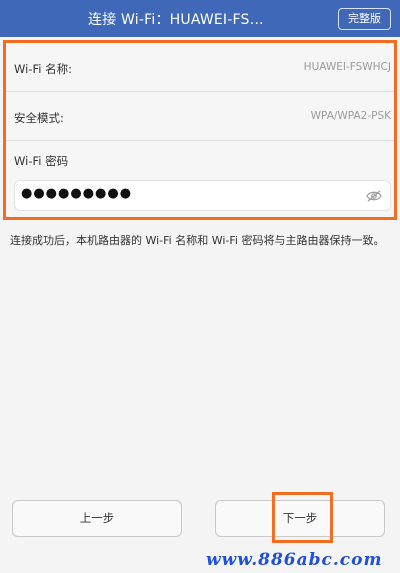 The height and width of the screenshot is (573, 400). Describe the element at coordinates (97, 518) in the screenshot. I see `previous-step-button: 上一步` at that location.